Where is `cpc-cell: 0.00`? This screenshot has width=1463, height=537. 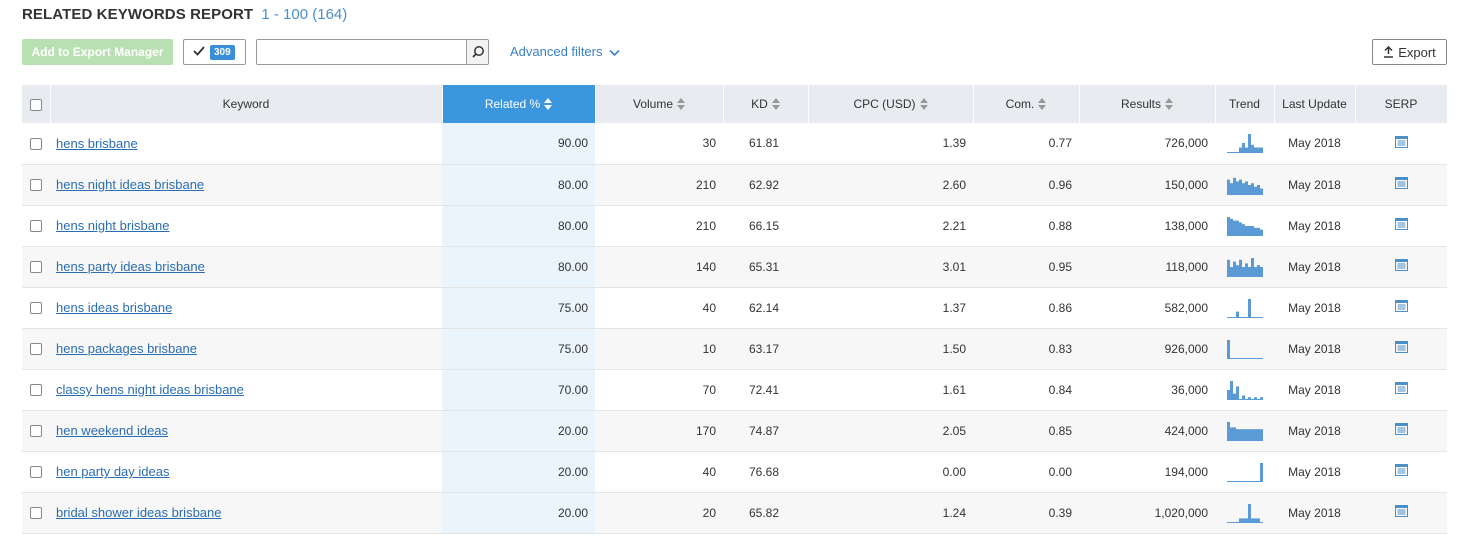 cpc-cell: 0.00 is located at coordinates (890, 472).